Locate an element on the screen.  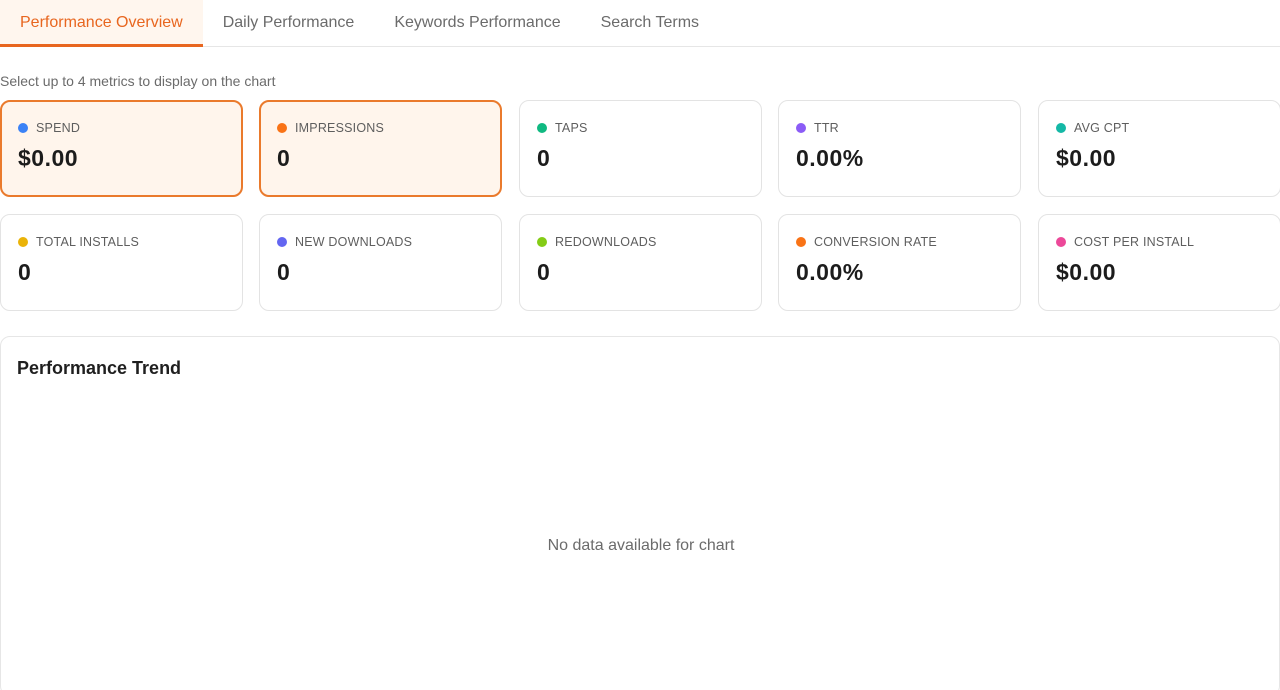
new-downloads-color-dot is located at coordinates (282, 242).